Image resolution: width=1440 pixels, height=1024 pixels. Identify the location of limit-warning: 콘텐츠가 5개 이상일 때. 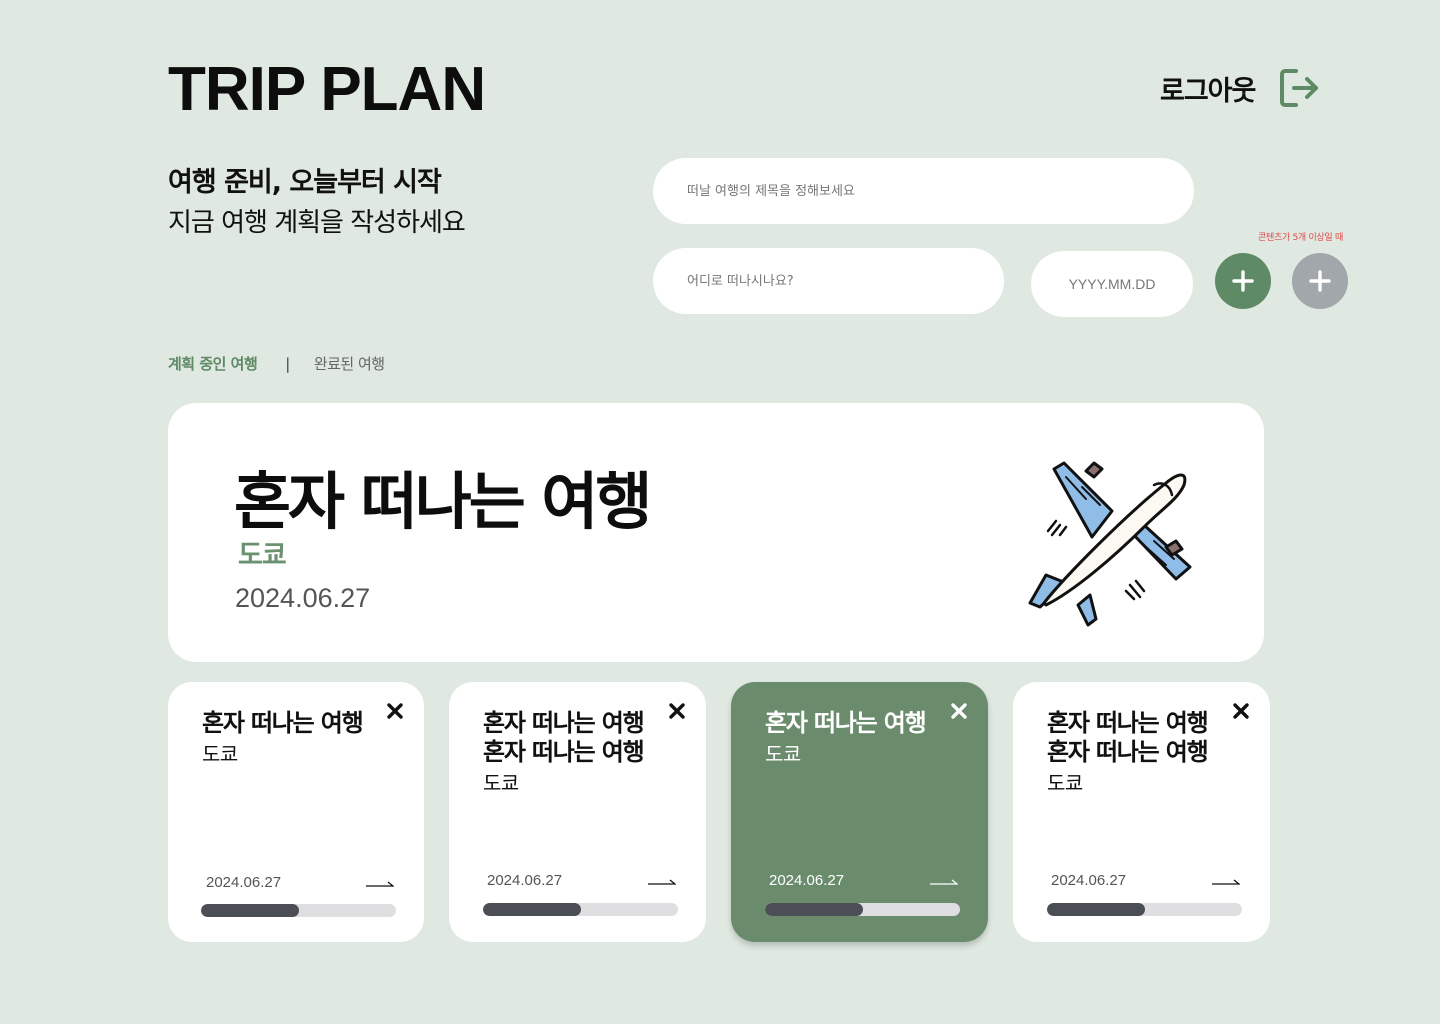
(1300, 238).